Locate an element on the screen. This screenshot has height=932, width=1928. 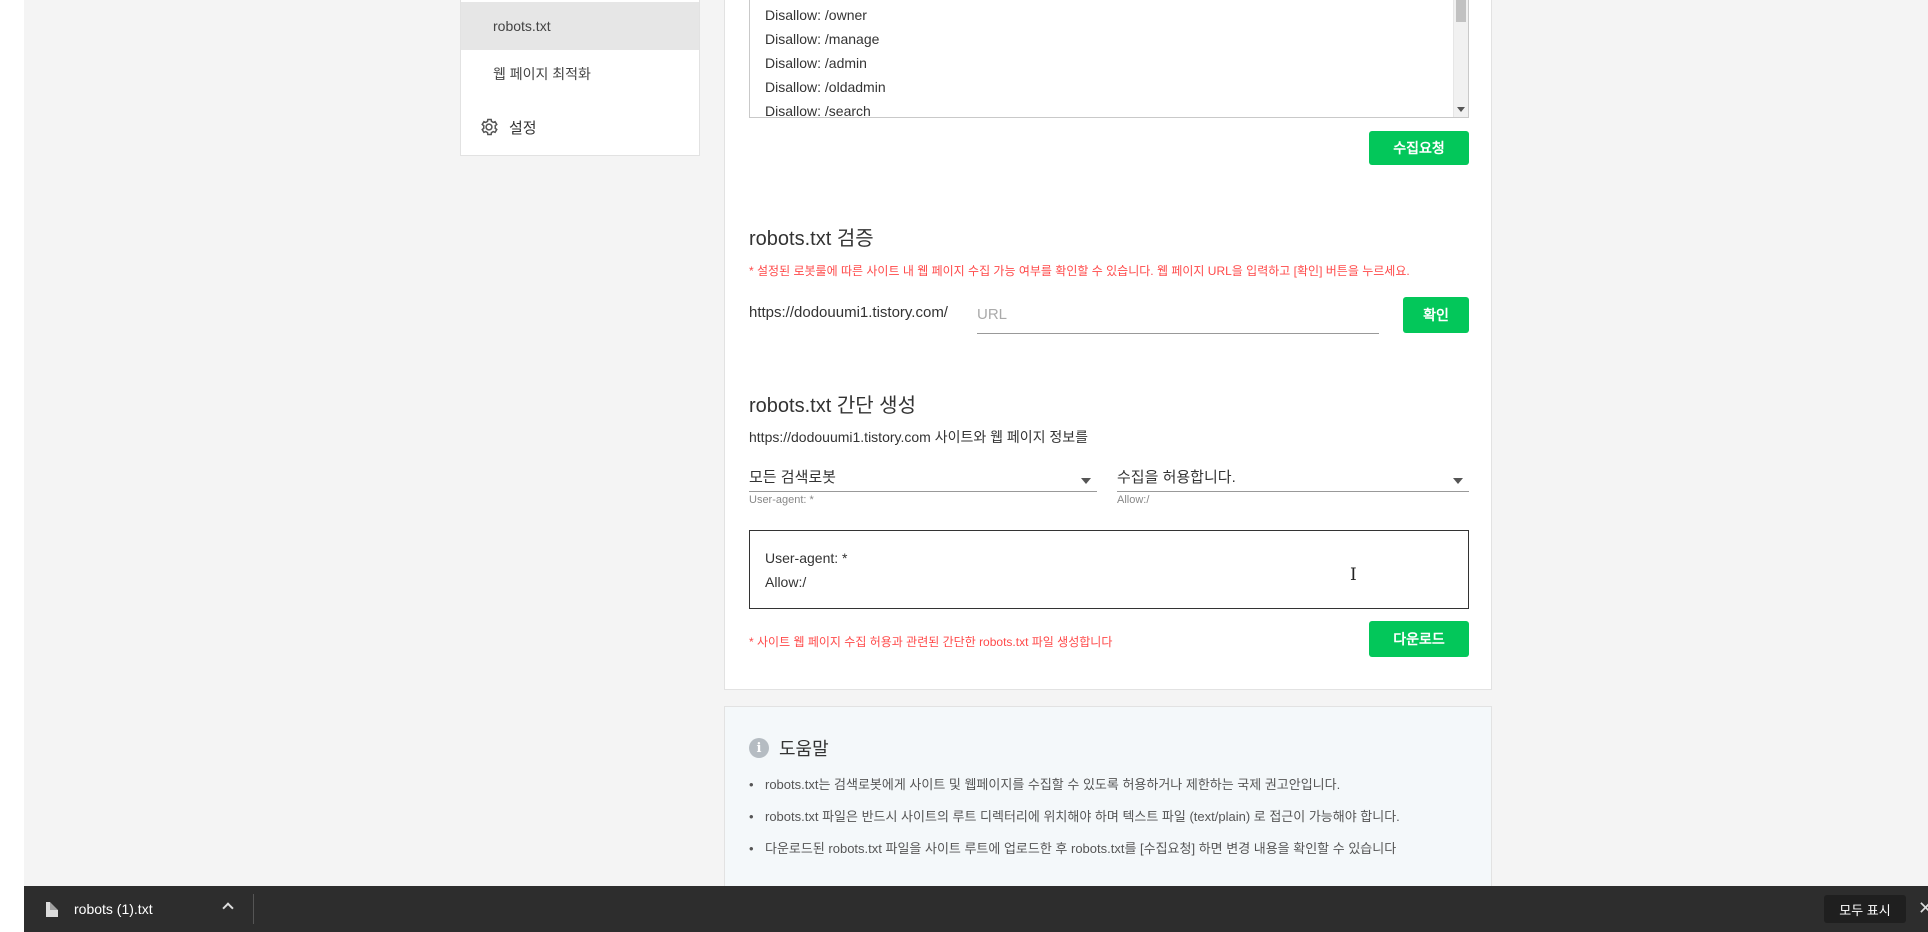
divider is located at coordinates (253, 909).